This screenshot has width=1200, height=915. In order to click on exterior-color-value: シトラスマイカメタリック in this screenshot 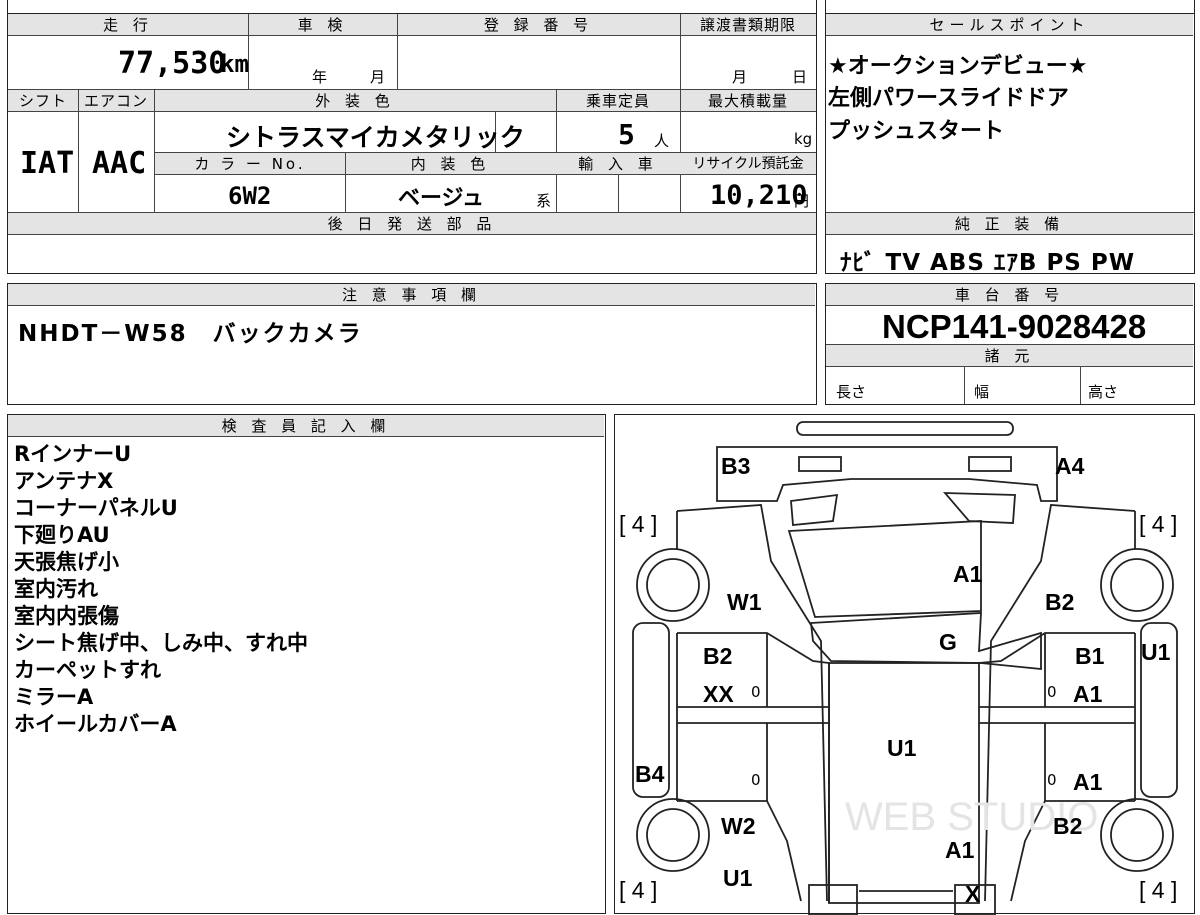, I will do `click(375, 137)`.